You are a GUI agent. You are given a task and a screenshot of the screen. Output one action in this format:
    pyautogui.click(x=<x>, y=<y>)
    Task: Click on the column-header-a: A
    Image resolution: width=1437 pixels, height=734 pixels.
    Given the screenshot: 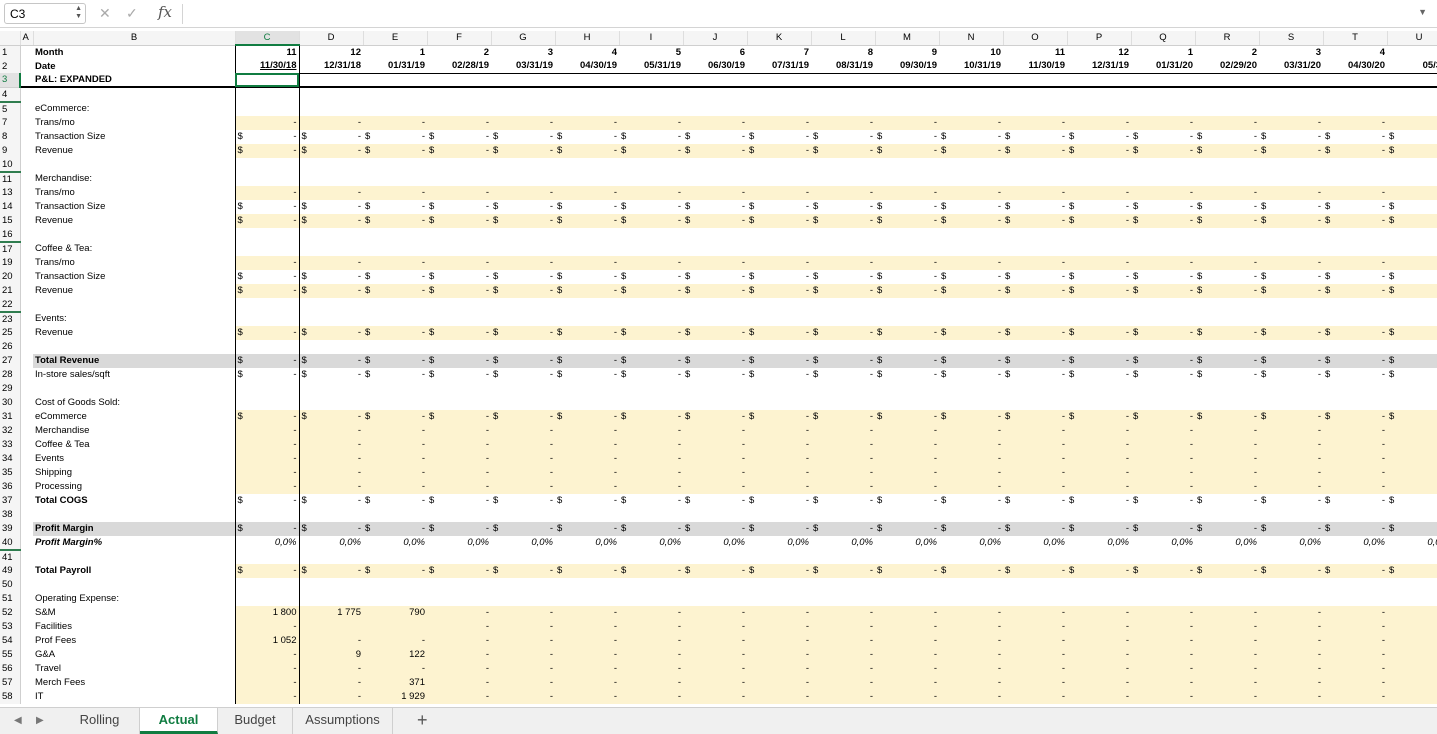 What is the action you would take?
    pyautogui.click(x=27, y=38)
    